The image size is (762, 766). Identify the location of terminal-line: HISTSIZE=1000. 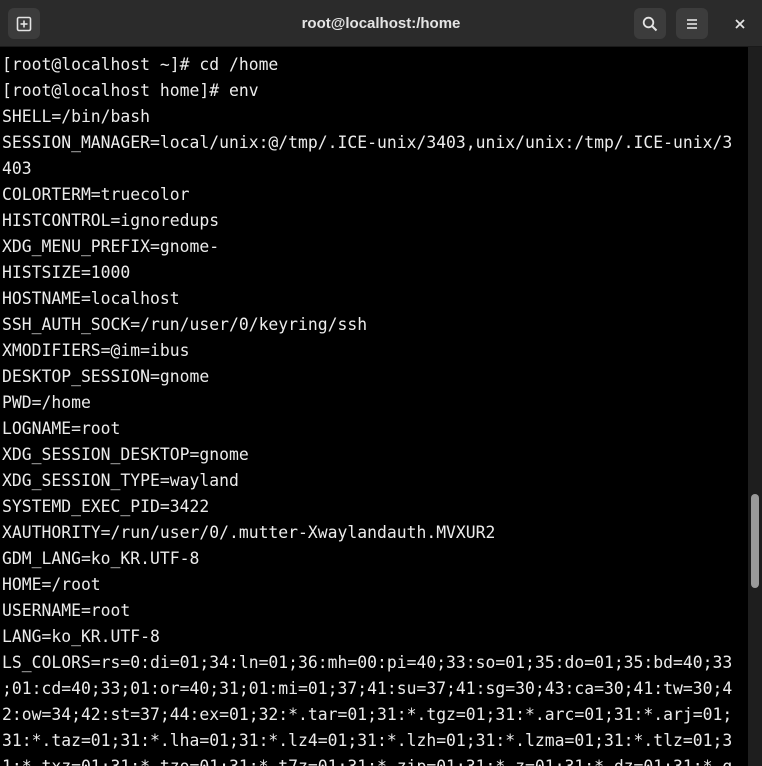
(66, 272).